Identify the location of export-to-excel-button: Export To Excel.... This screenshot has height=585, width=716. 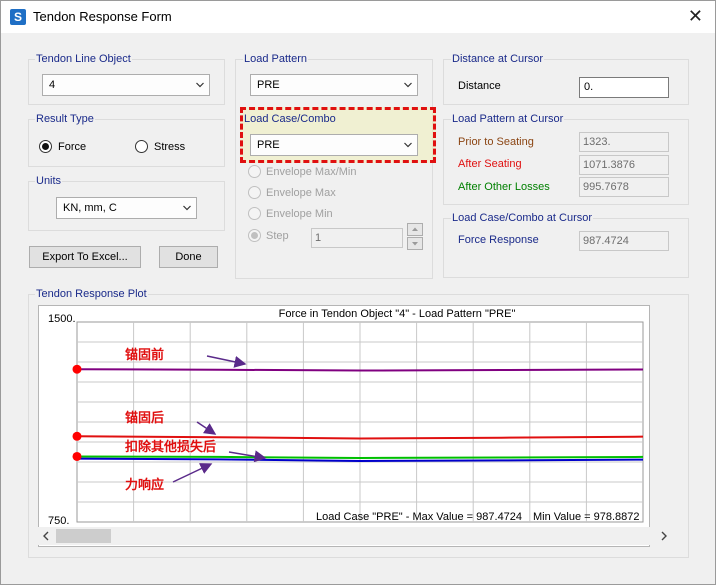
(85, 257).